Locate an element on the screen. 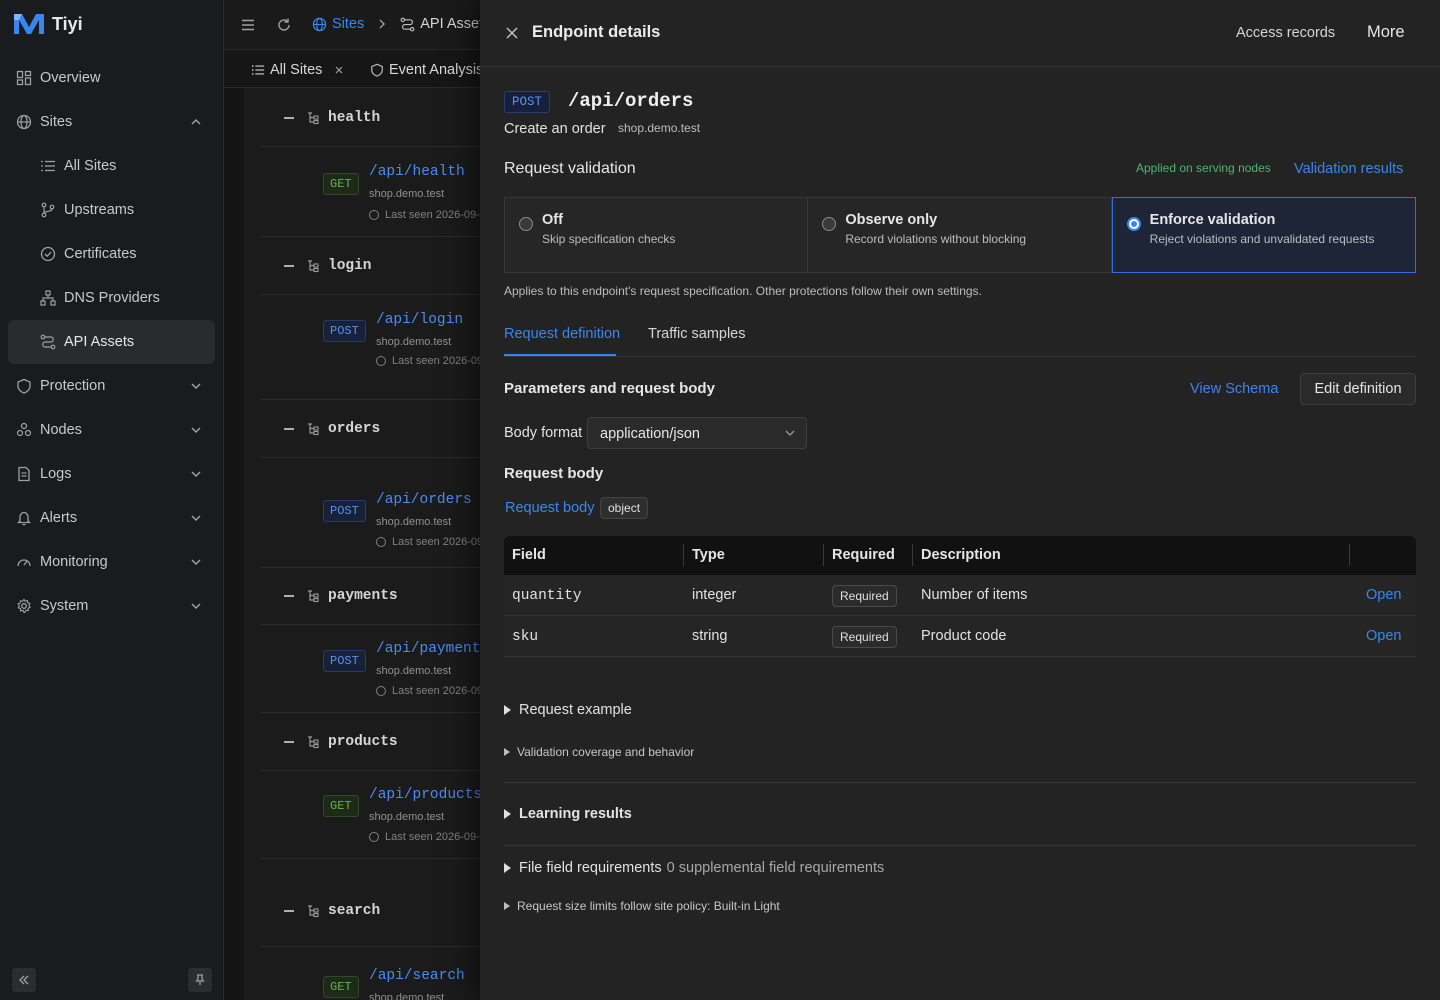 The image size is (1440, 1000). table-header: Field Type Required Description is located at coordinates (960, 555).